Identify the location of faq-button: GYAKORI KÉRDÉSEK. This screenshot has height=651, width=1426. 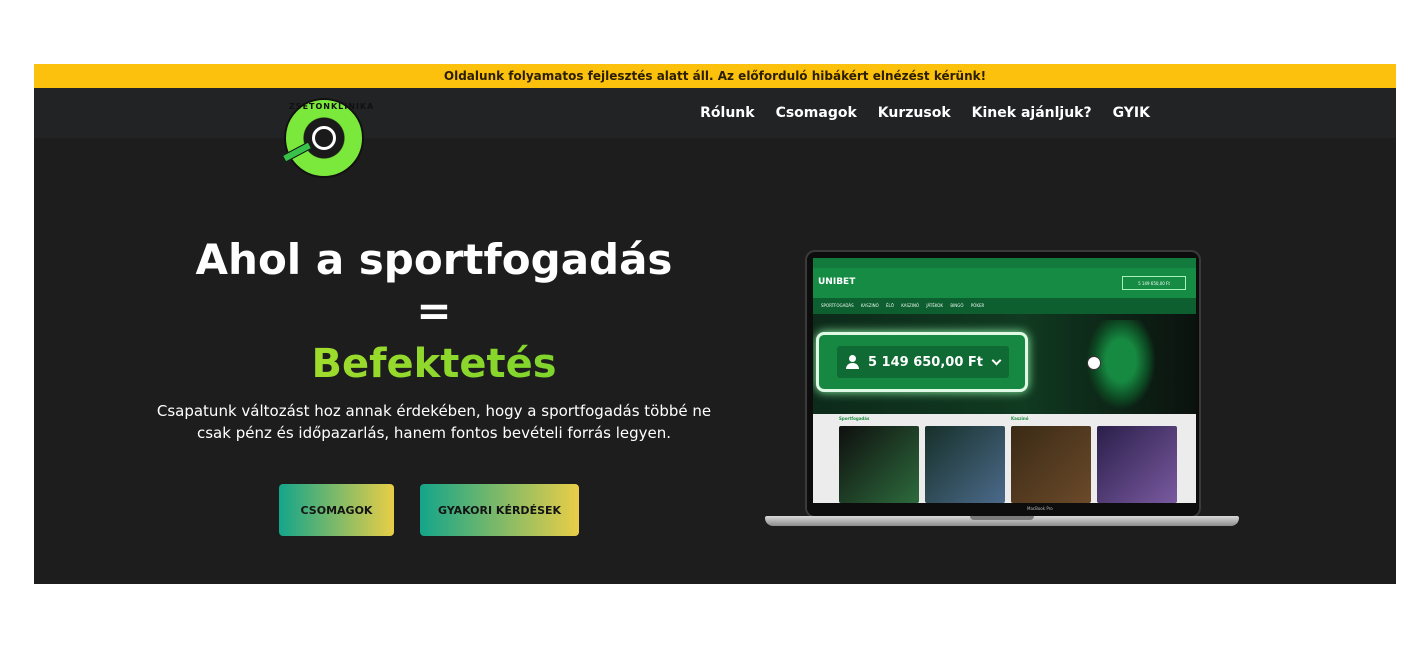
(499, 510).